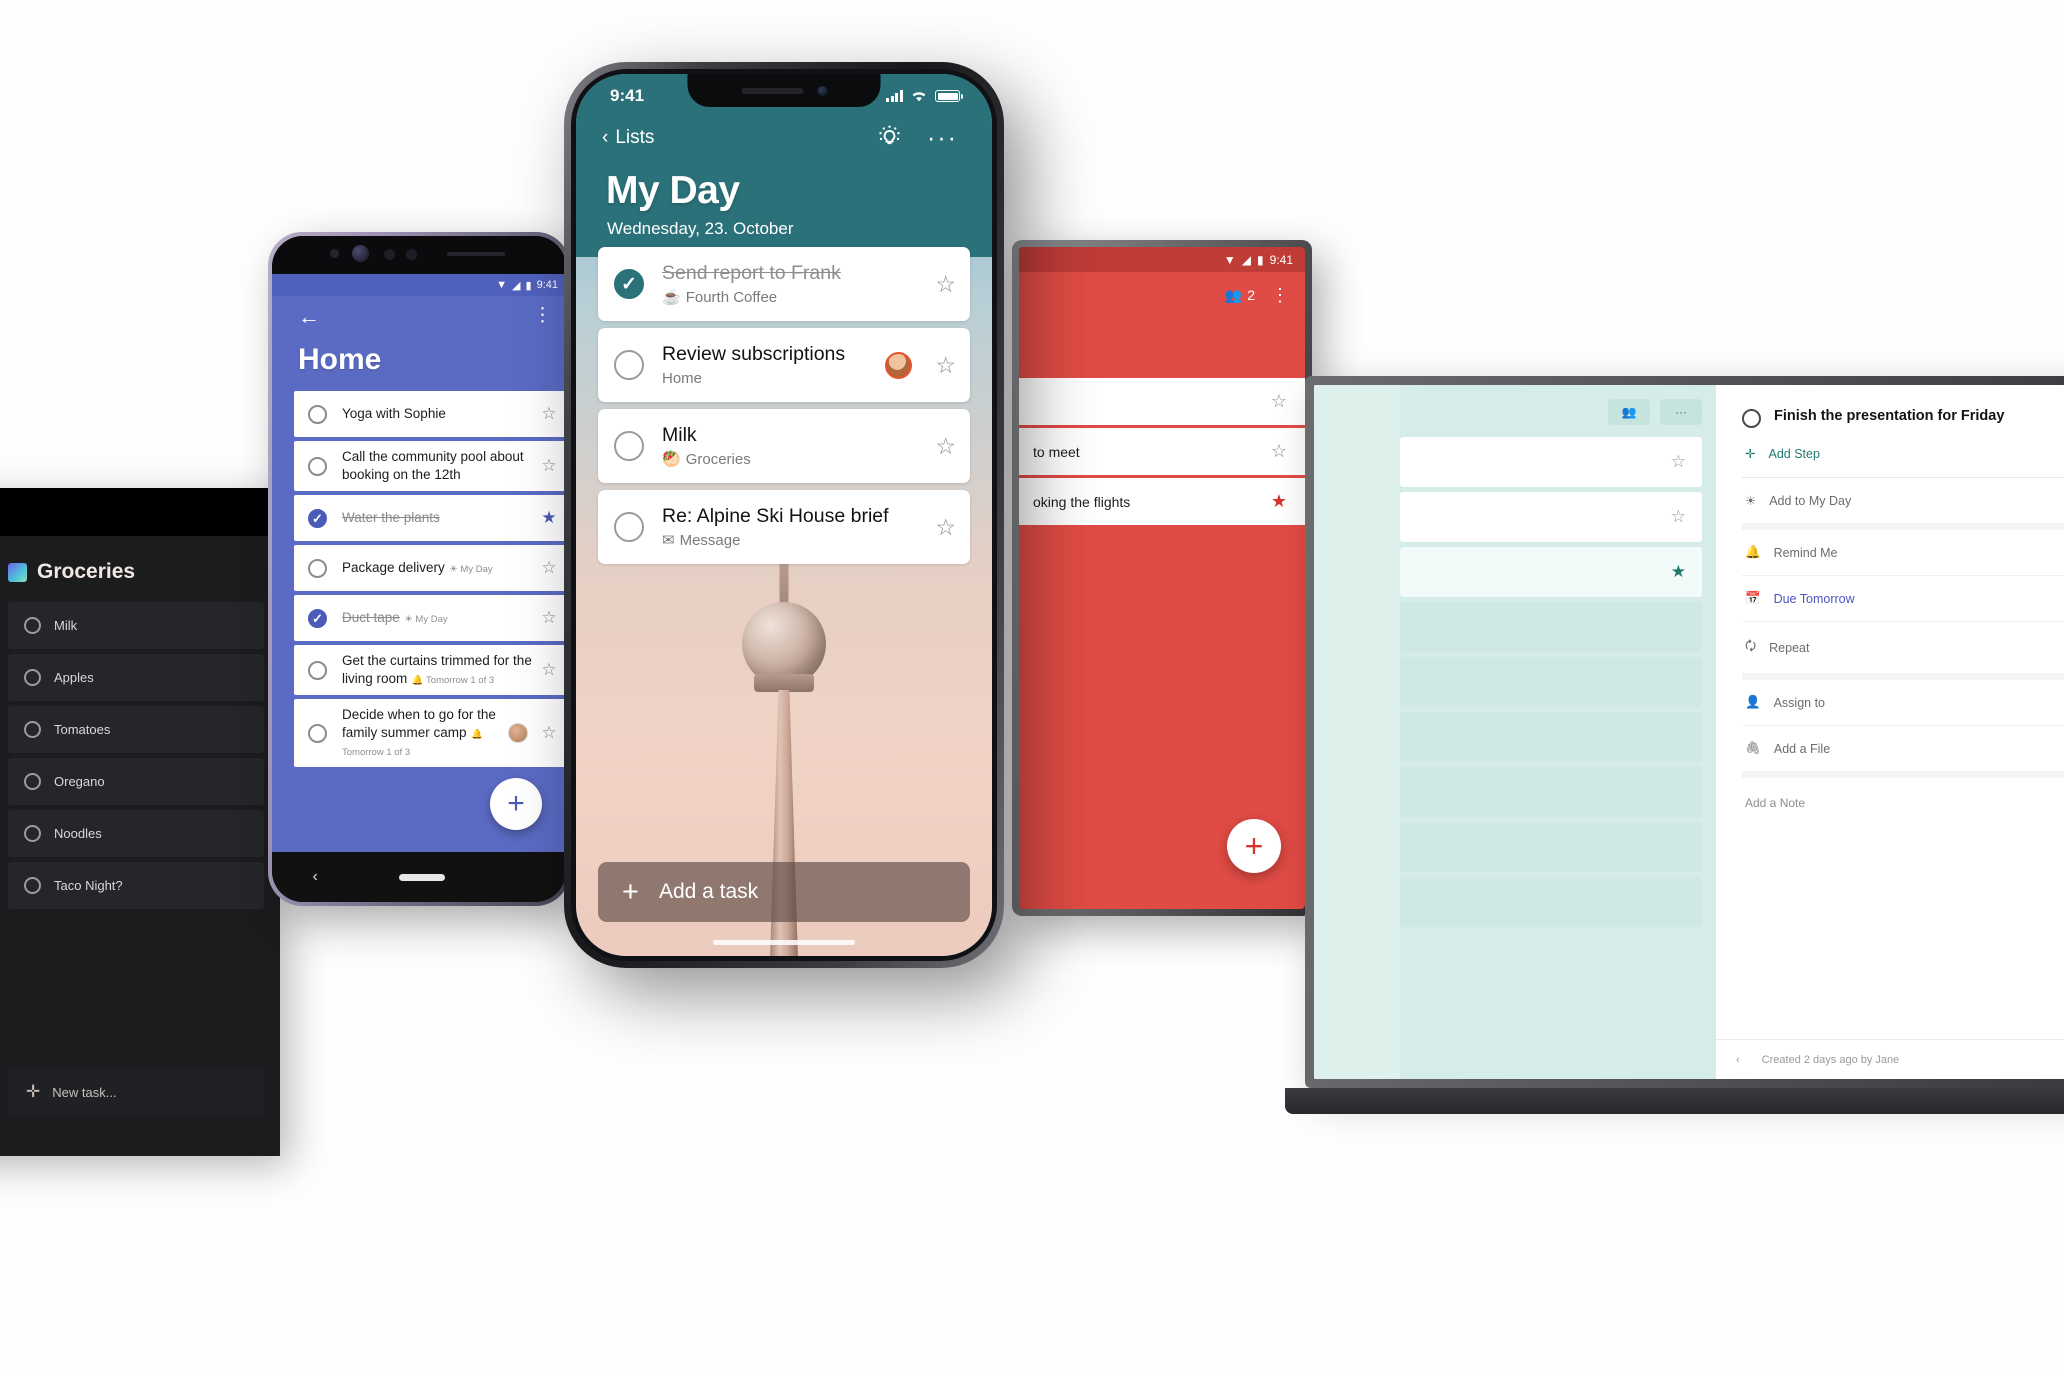 The height and width of the screenshot is (1376, 2064). What do you see at coordinates (784, 892) in the screenshot?
I see `add-task-button: + Add a task` at bounding box center [784, 892].